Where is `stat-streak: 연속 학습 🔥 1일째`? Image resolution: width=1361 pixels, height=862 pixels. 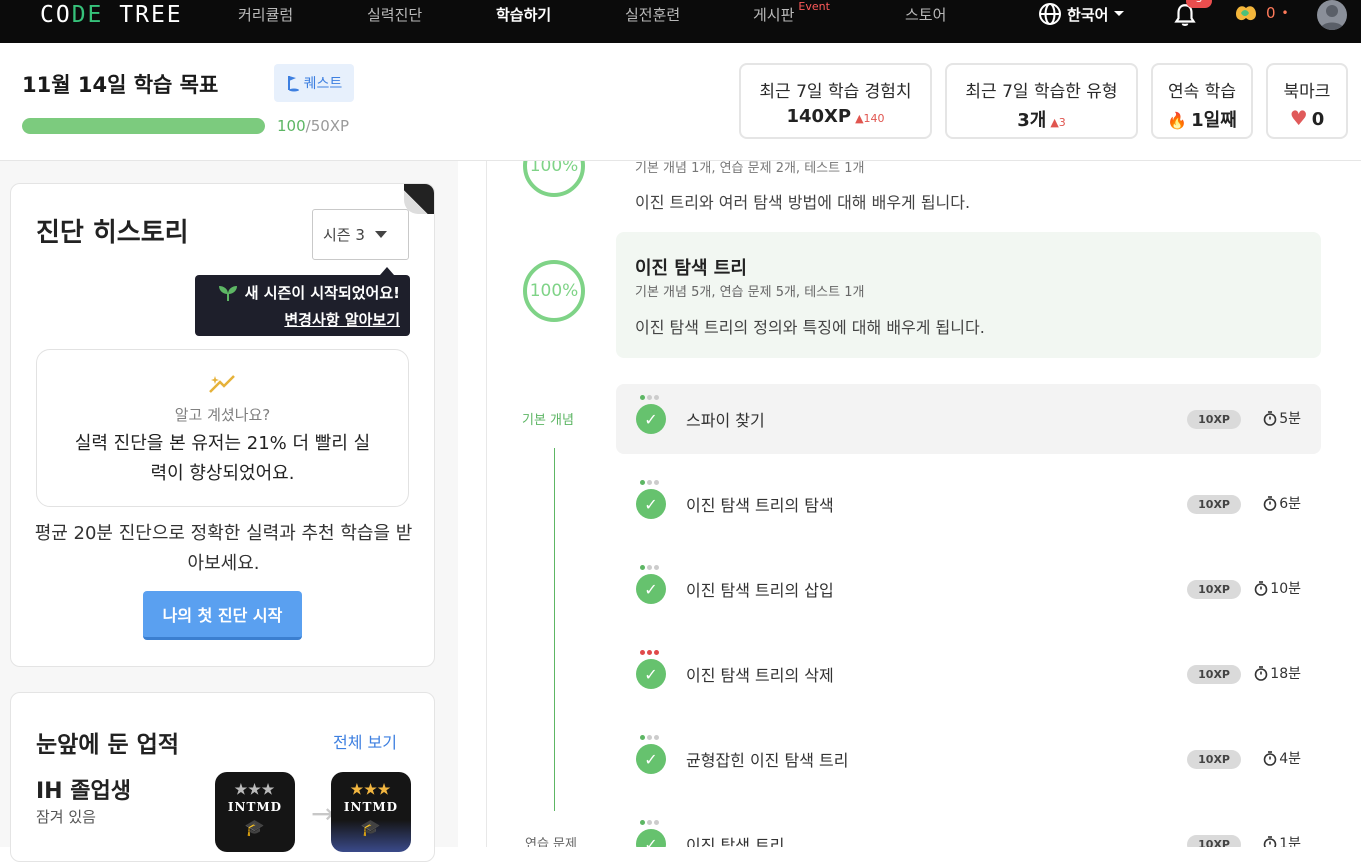
stat-streak: 연속 학습 🔥 1일째 is located at coordinates (1202, 101).